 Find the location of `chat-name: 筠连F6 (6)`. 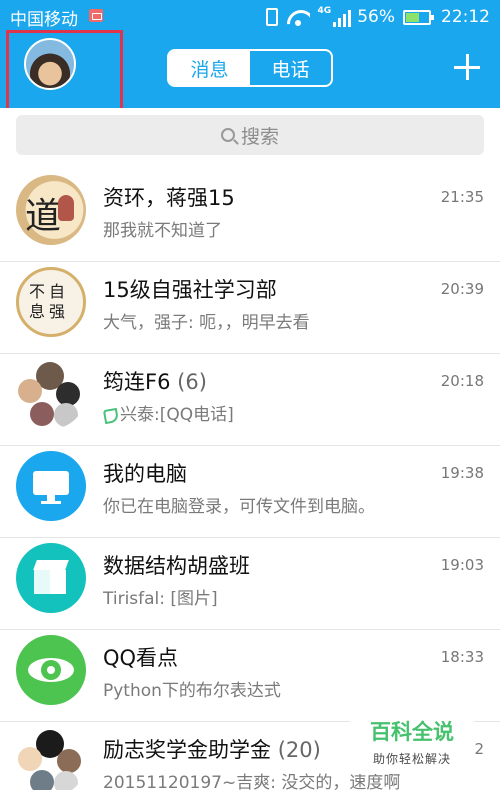

chat-name: 筠连F6 (6) is located at coordinates (155, 382).